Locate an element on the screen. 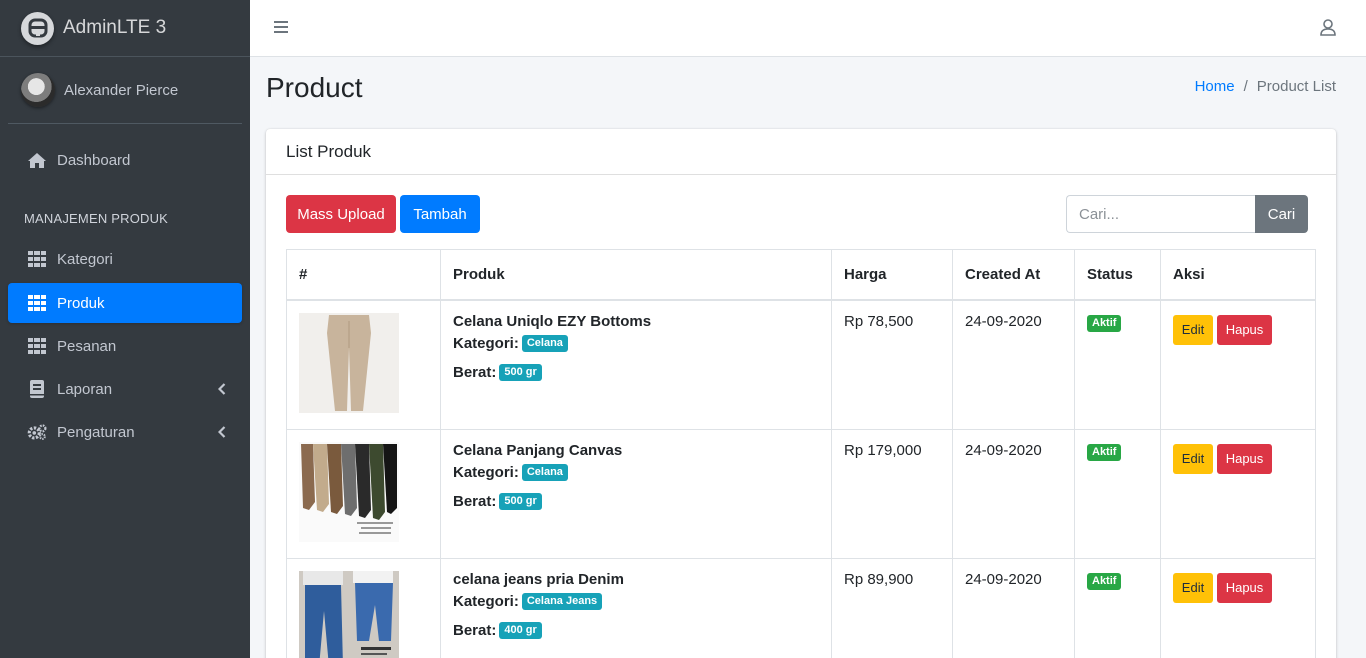 Image resolution: width=1366 pixels, height=658 pixels. user-panel: Alexander Pierce is located at coordinates (125, 90).